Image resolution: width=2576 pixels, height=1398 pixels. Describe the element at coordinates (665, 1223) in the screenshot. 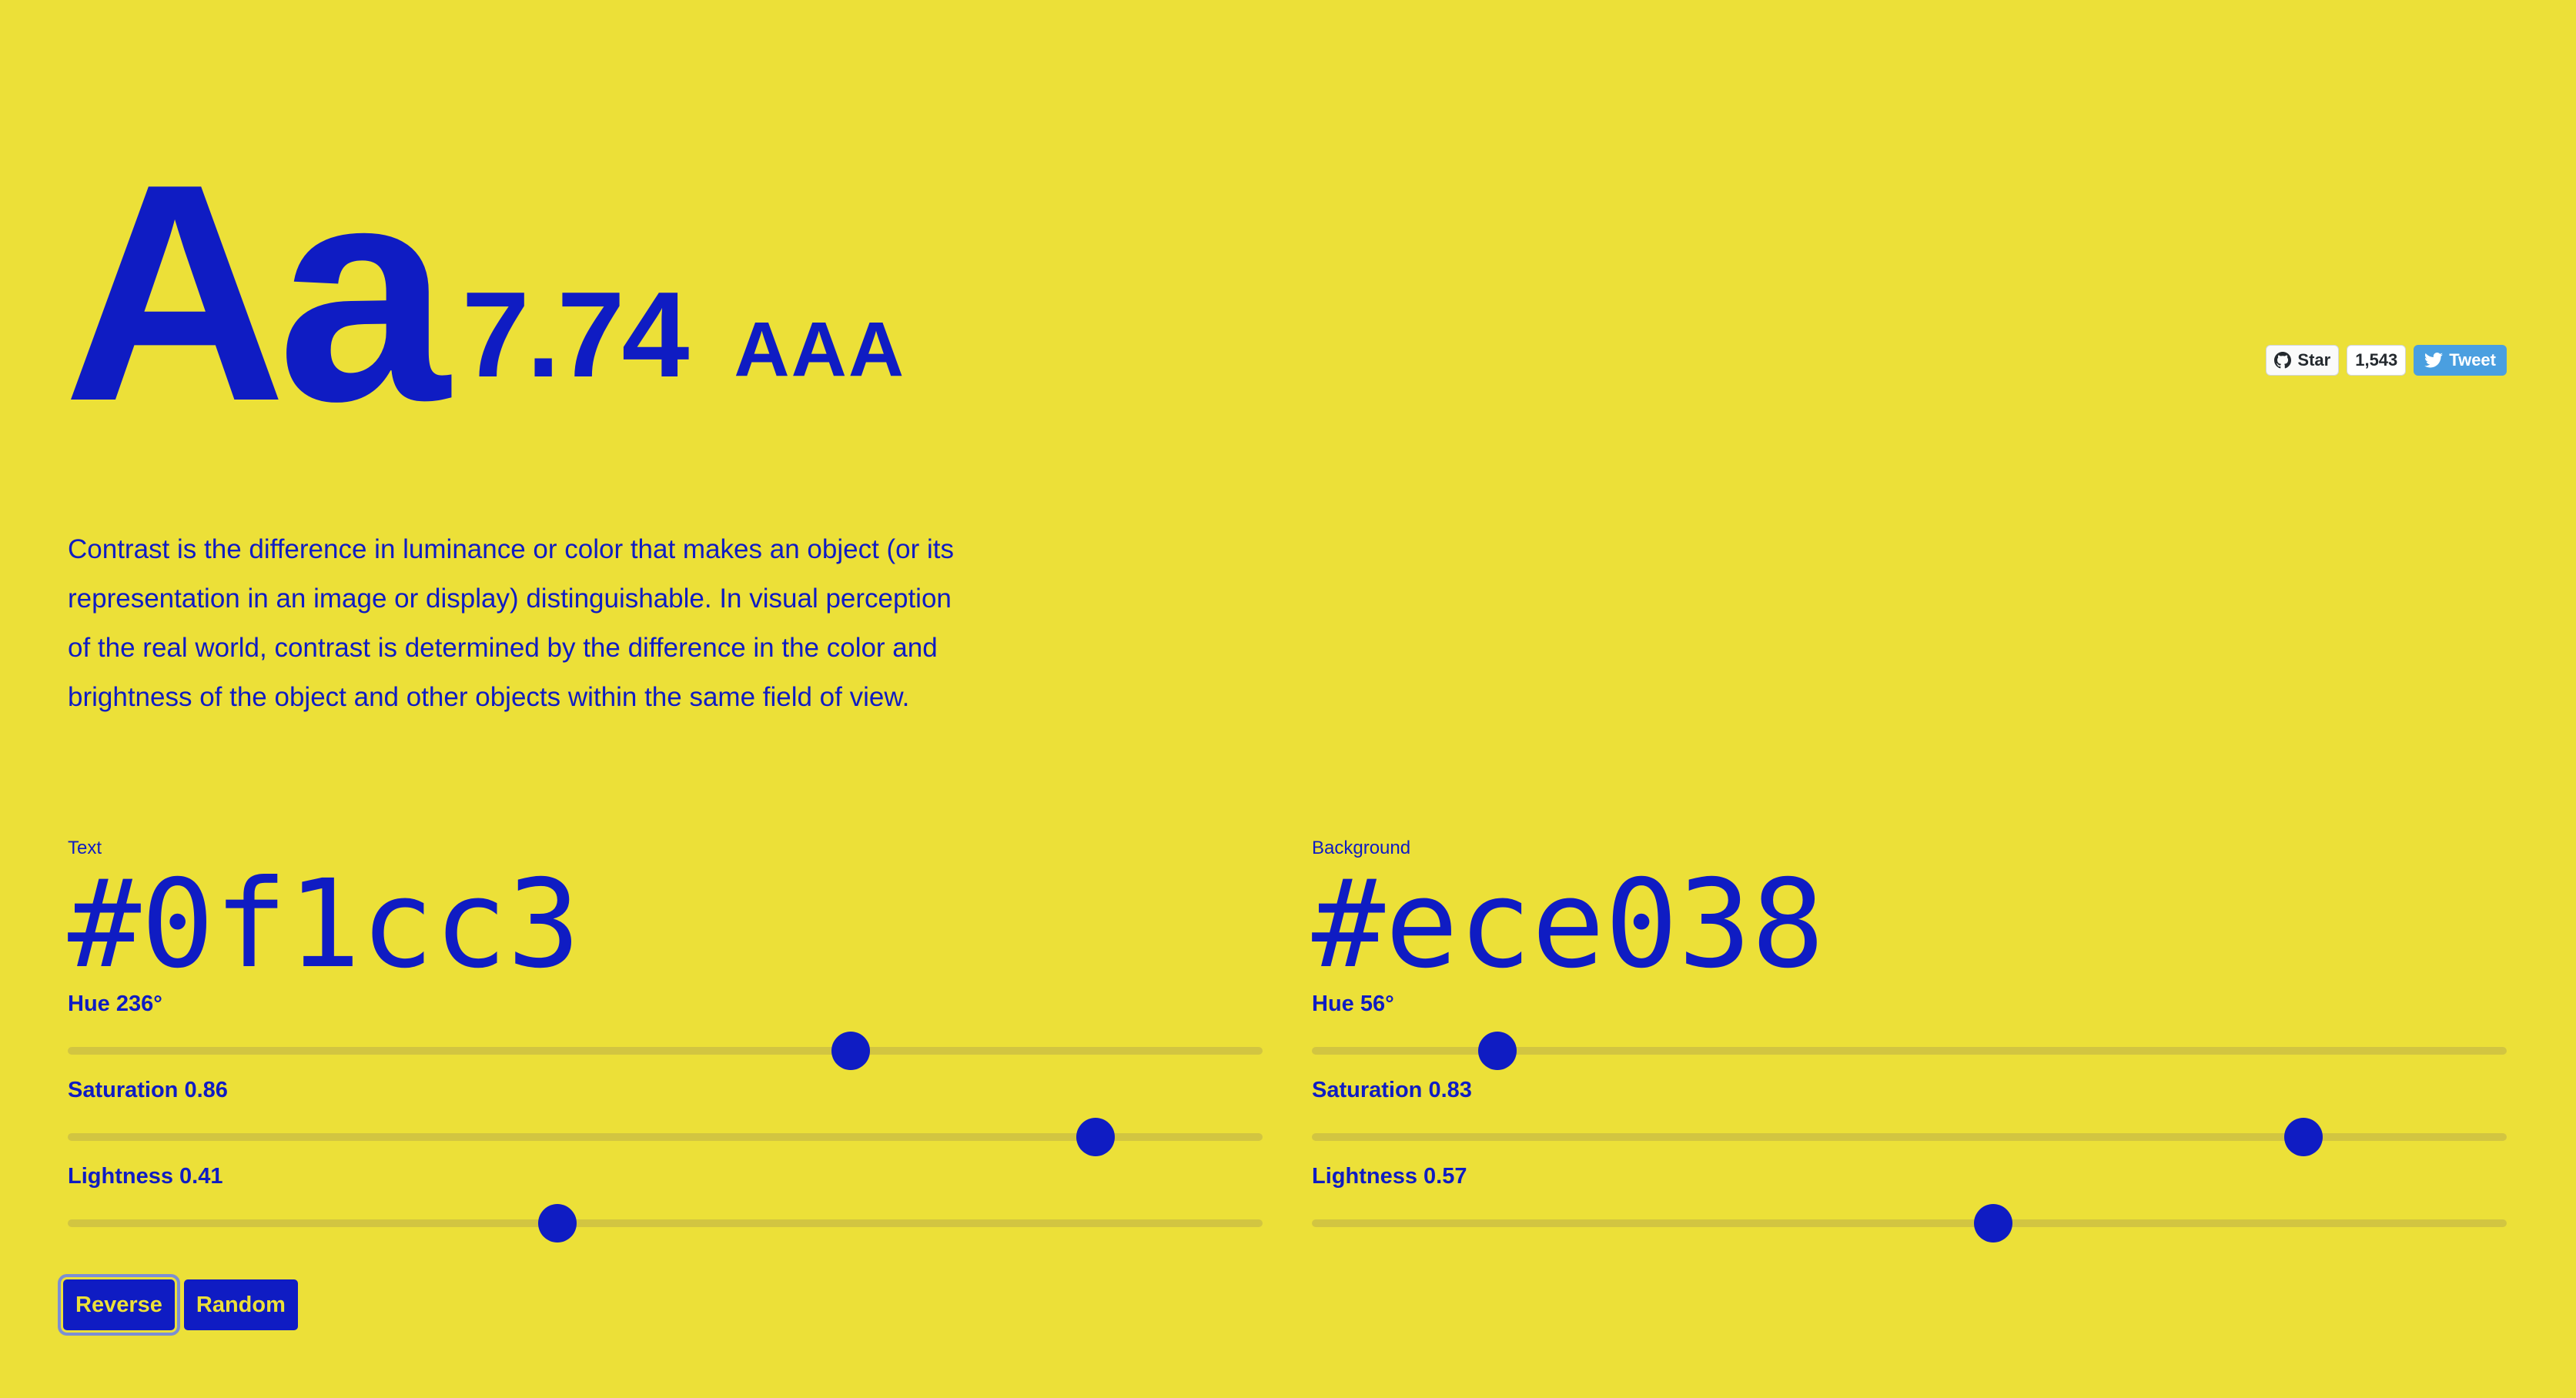

I see `text-lightness-slider-track` at that location.